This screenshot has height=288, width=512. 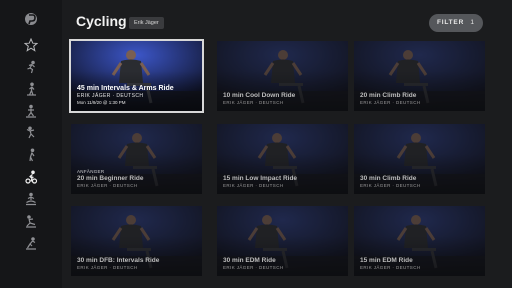 I want to click on running-icon, so click(x=31, y=67).